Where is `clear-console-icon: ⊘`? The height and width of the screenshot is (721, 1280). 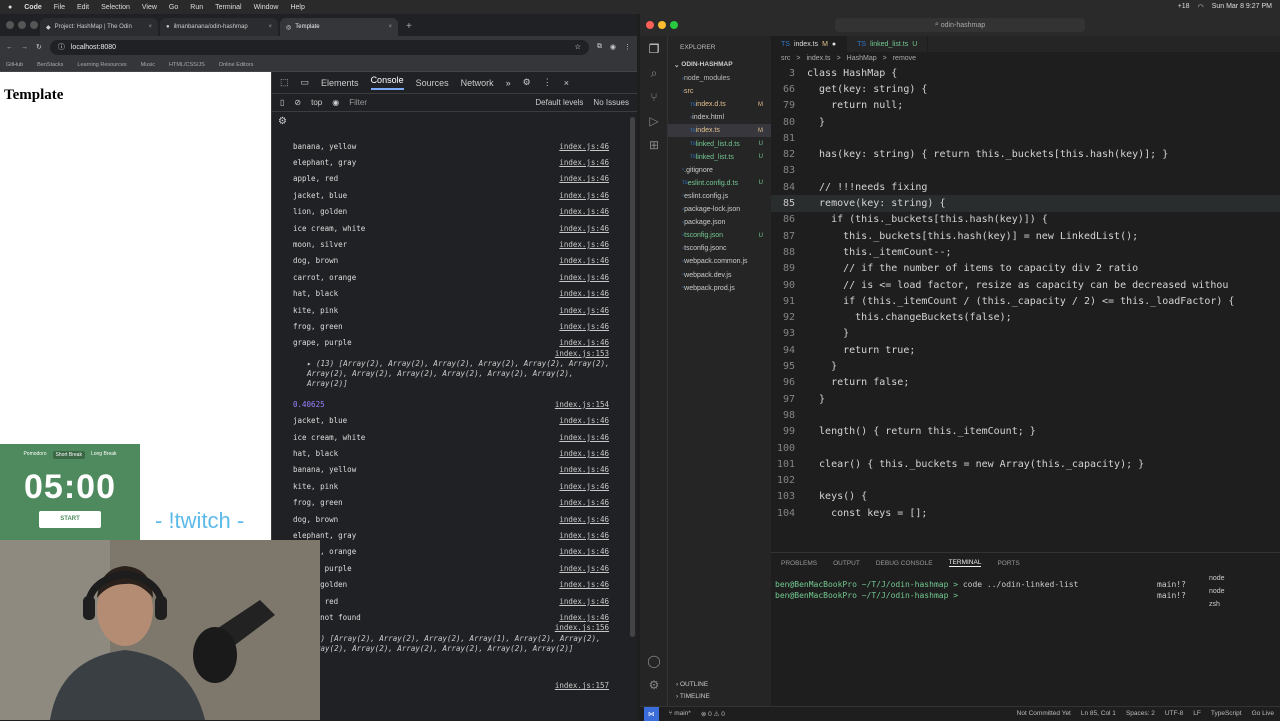
clear-console-icon: ⊘ is located at coordinates (297, 102).